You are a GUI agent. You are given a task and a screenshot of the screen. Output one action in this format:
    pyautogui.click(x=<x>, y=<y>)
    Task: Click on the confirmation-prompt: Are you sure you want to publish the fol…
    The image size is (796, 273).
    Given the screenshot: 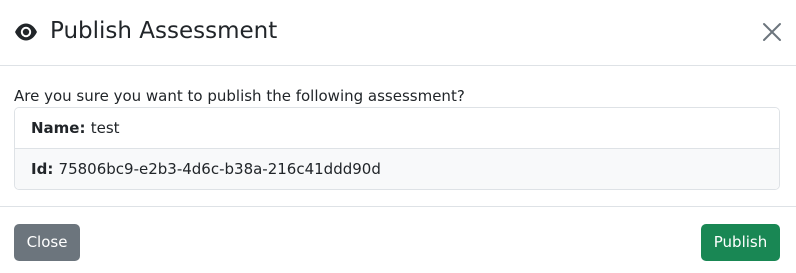 What is the action you would take?
    pyautogui.click(x=239, y=96)
    